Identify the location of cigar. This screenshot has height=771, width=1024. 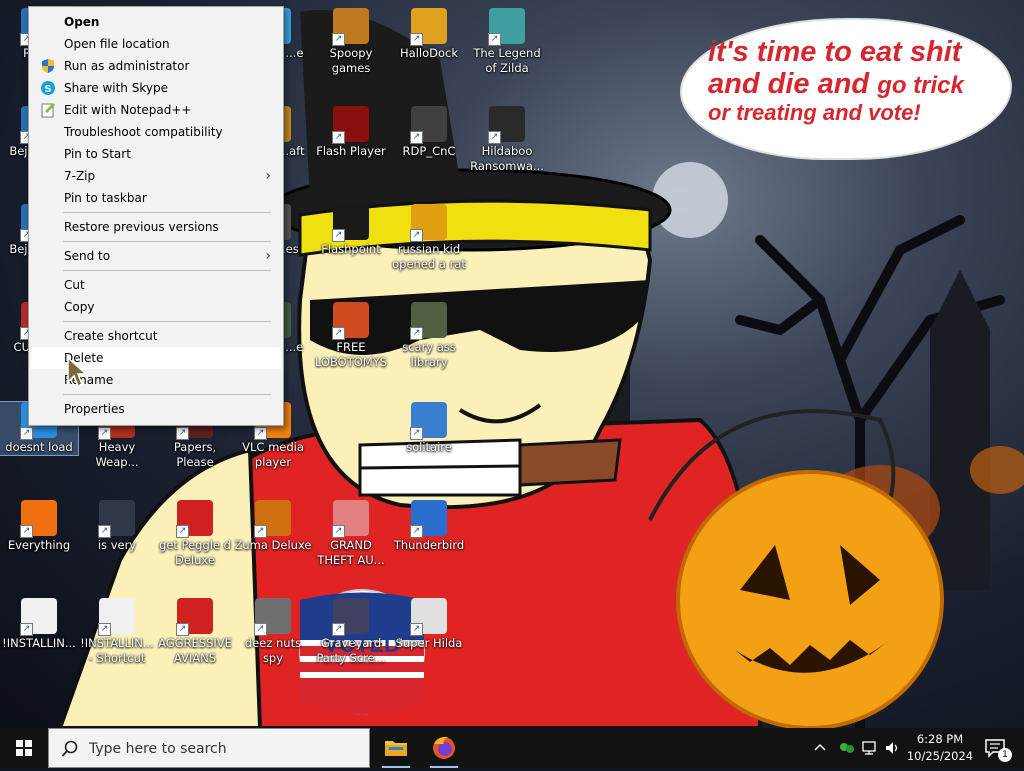
(570, 462).